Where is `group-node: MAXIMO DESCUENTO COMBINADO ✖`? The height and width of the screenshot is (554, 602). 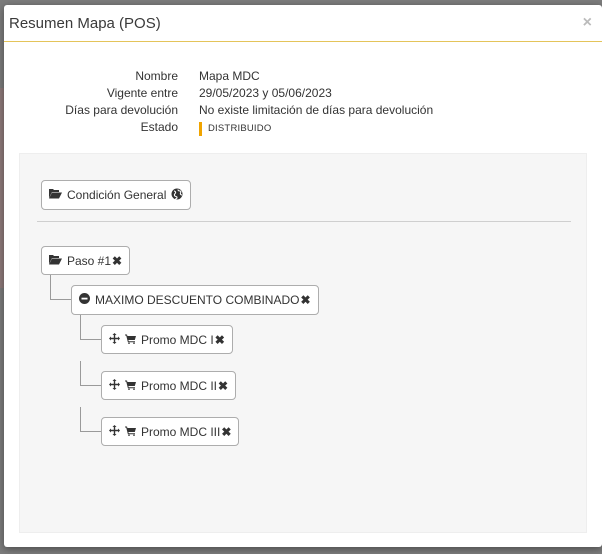 group-node: MAXIMO DESCUENTO COMBINADO ✖ is located at coordinates (195, 300).